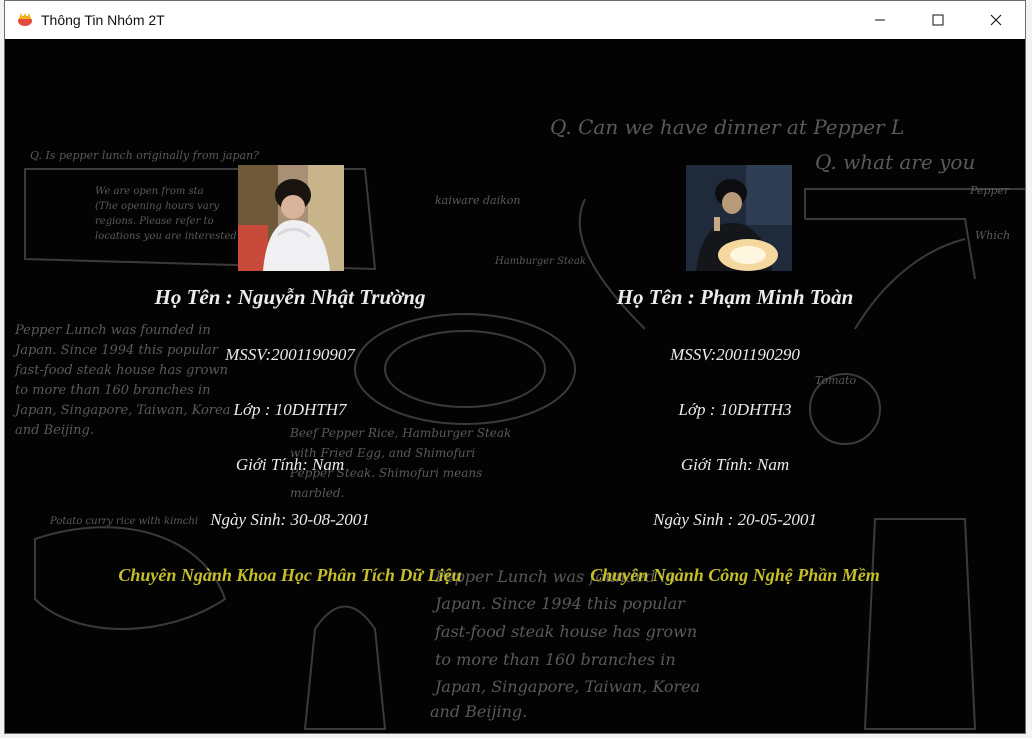 The width and height of the screenshot is (1032, 738). Describe the element at coordinates (290, 354) in the screenshot. I see `member-mssv: MSSV:2001190907` at that location.